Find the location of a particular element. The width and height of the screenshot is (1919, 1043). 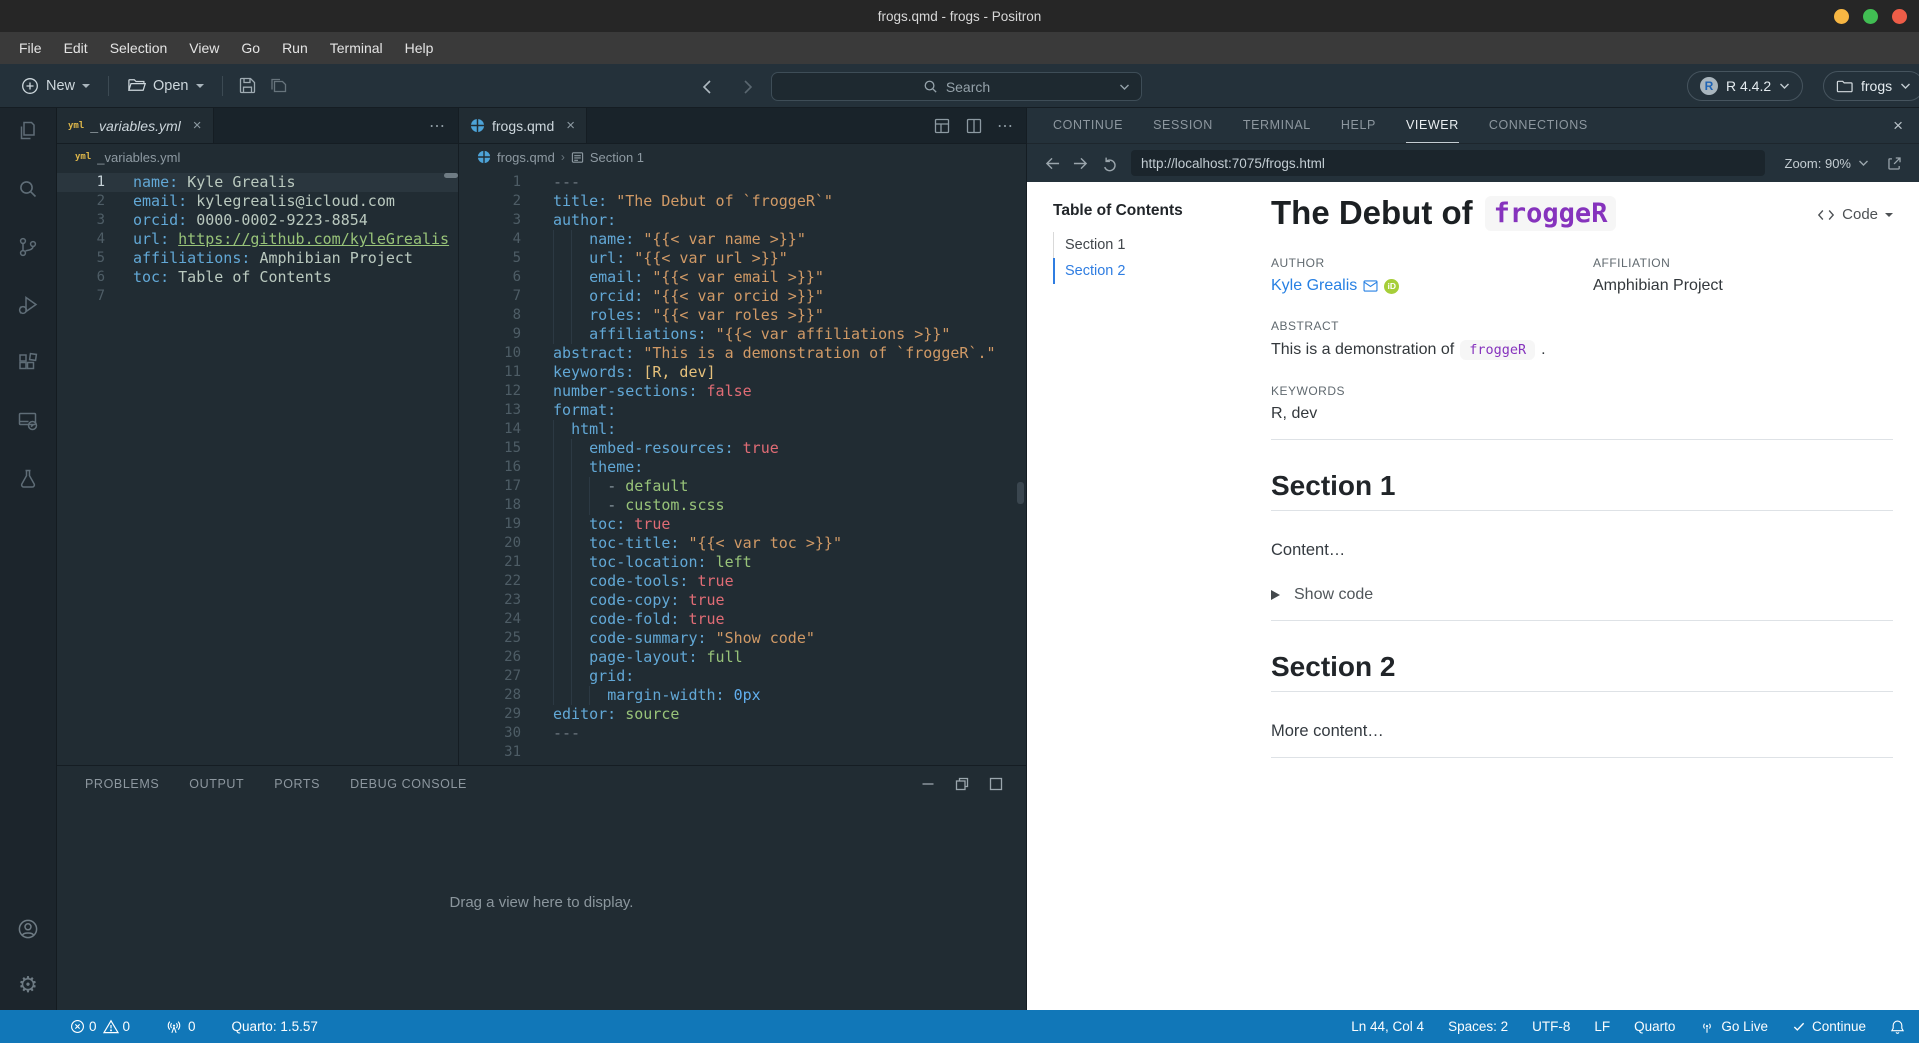

menu-item-edit: Edit is located at coordinates (76, 48).